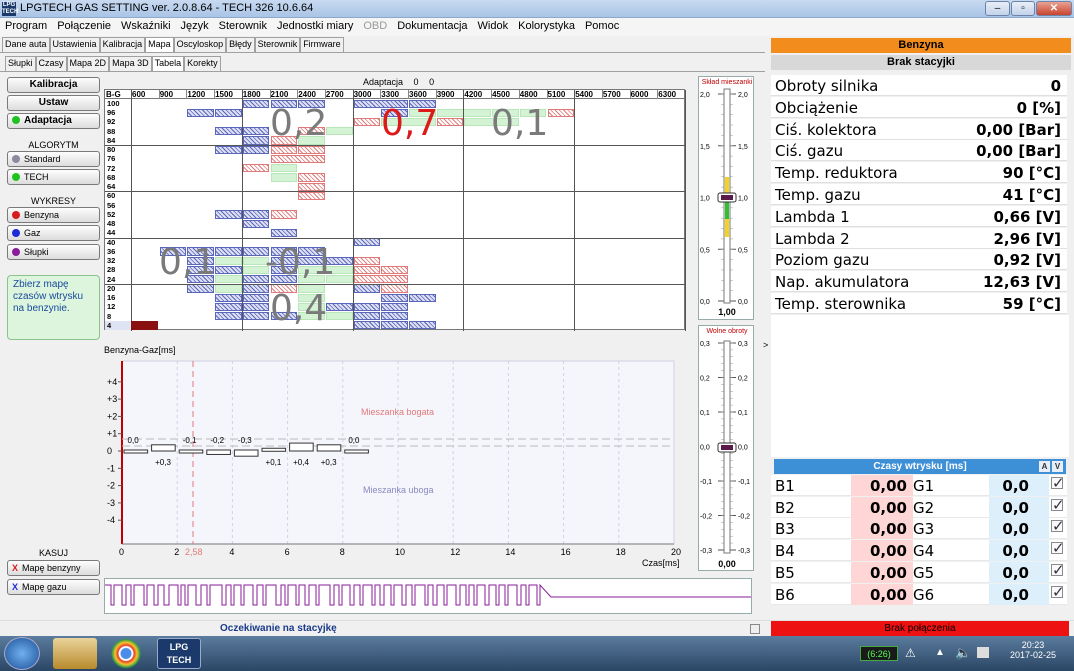 The image size is (1074, 671). What do you see at coordinates (1057, 466) in the screenshot?
I see `collapse-icon: V` at bounding box center [1057, 466].